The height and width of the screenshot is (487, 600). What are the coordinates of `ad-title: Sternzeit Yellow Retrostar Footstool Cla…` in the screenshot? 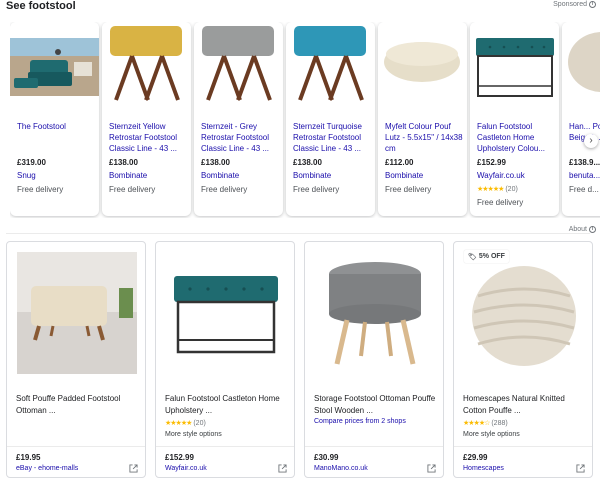 It's located at (149, 138).